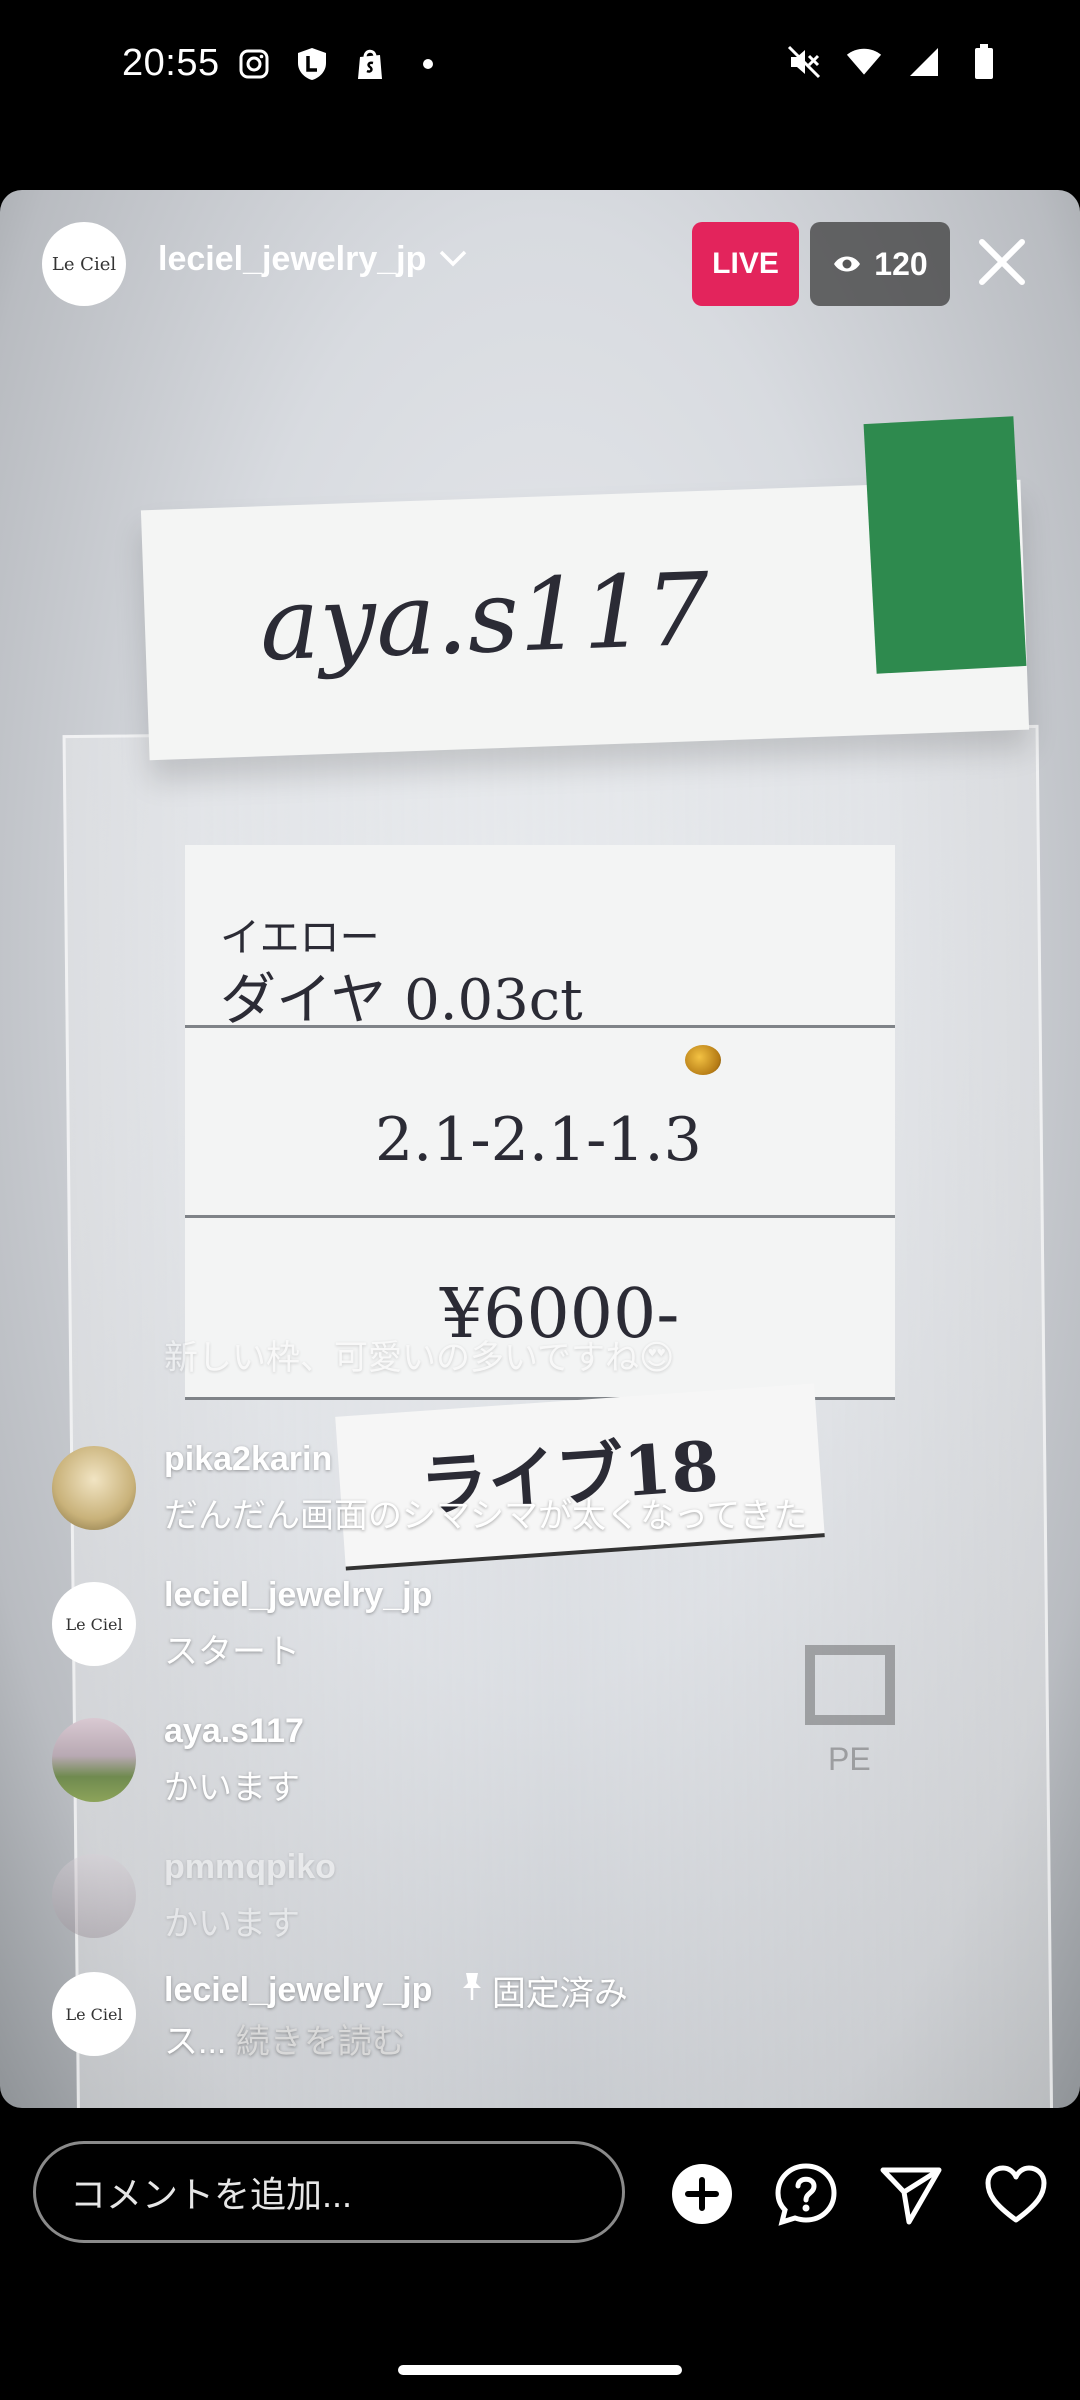  I want to click on status-bar: 20:55, so click(540, 67).